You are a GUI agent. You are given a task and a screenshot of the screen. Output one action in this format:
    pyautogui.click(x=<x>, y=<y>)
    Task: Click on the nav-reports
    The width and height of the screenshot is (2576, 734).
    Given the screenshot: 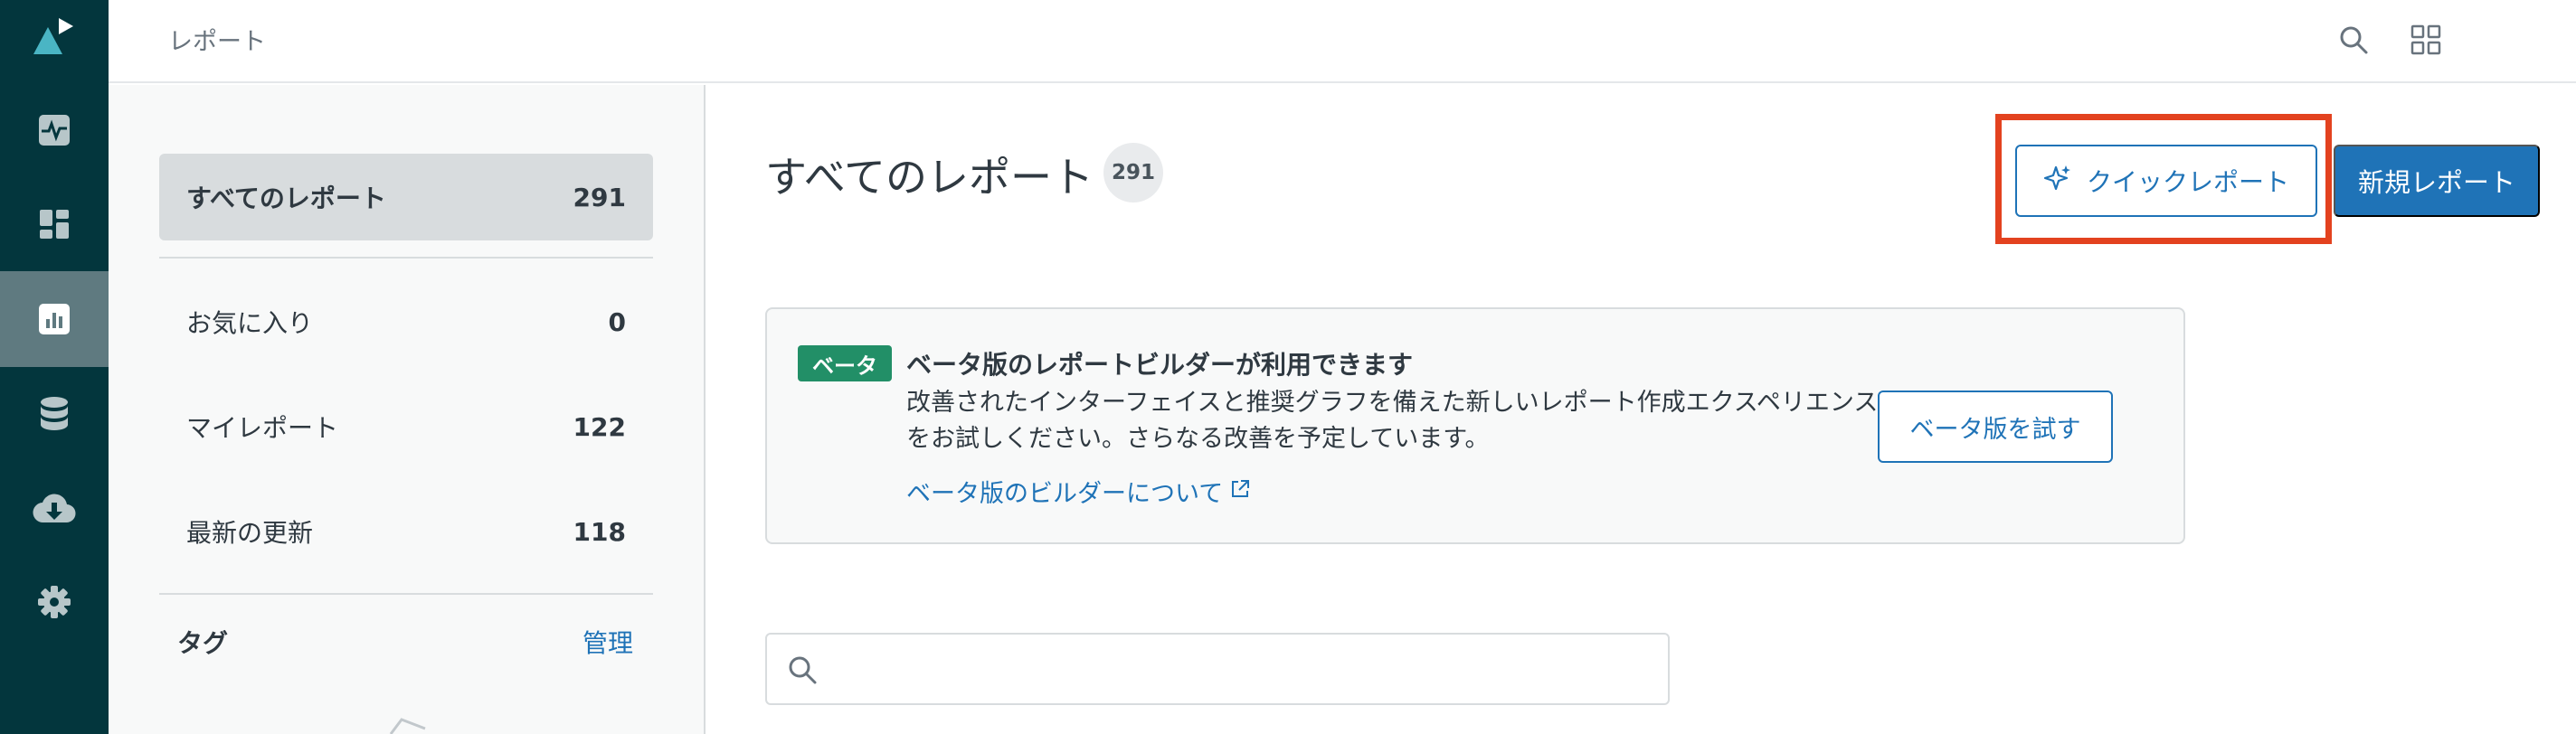 What is the action you would take?
    pyautogui.click(x=55, y=319)
    